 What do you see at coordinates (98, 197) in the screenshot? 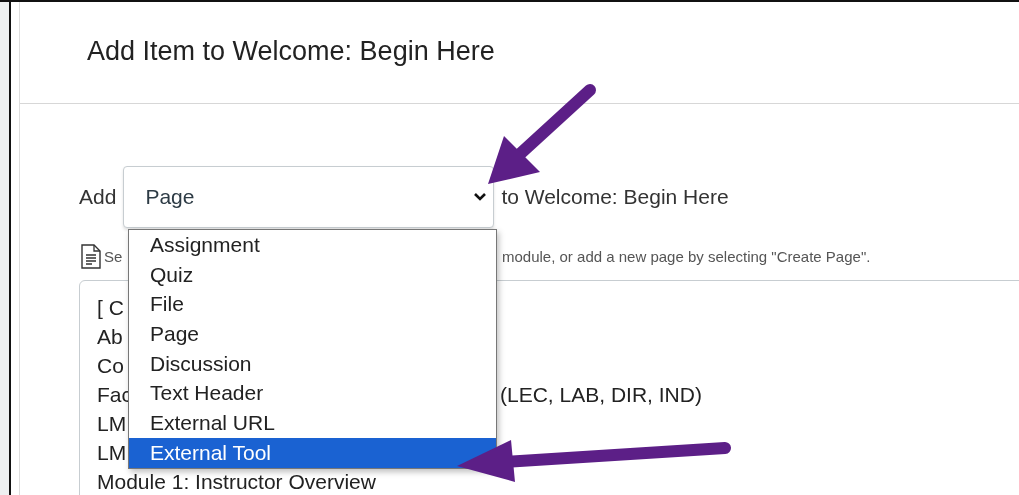
I see `add-label: Add` at bounding box center [98, 197].